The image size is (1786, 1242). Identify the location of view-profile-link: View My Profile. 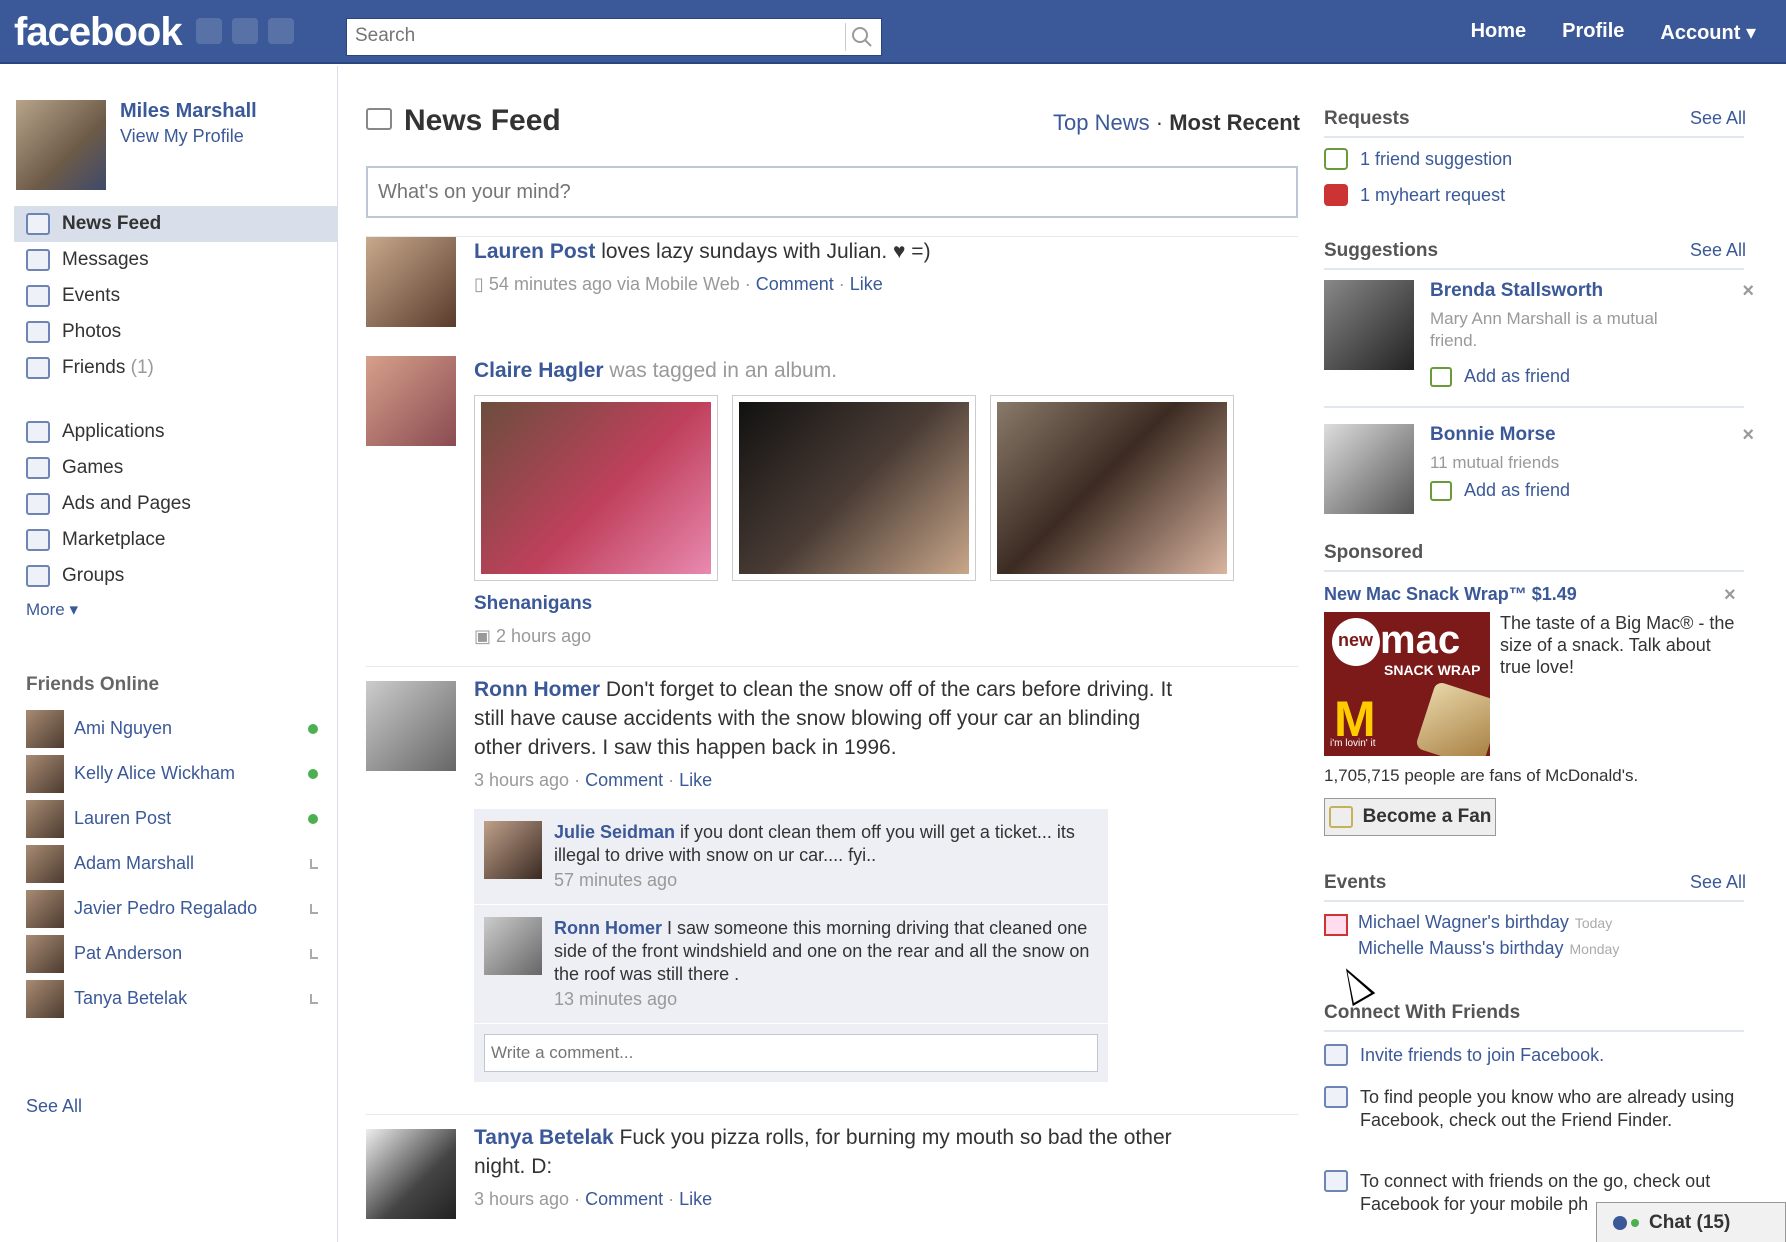
(182, 136).